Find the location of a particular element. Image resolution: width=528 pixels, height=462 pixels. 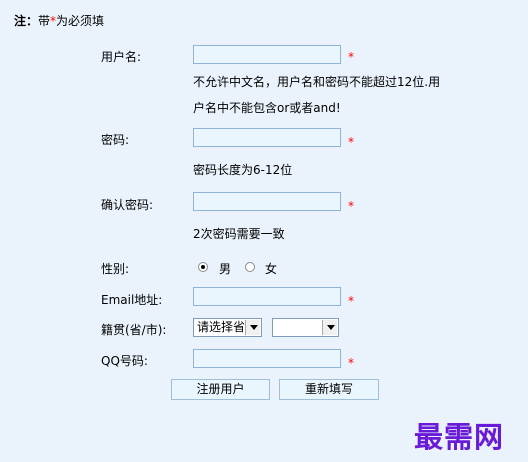

password-input is located at coordinates (267, 137).